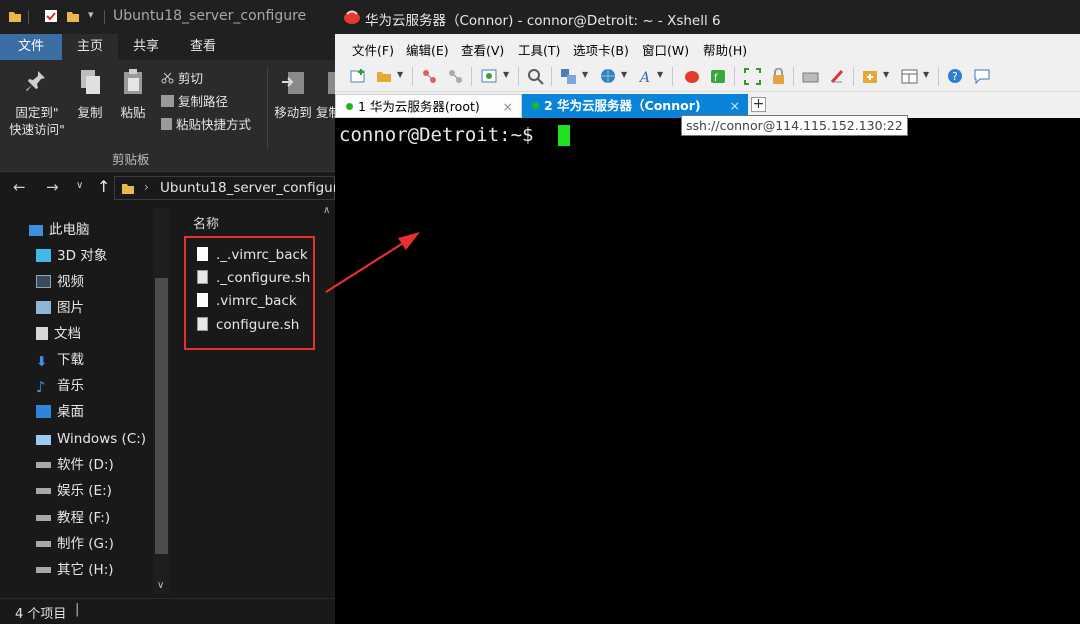 The image size is (1080, 624). I want to click on menu-window: 窗口(W), so click(665, 49).